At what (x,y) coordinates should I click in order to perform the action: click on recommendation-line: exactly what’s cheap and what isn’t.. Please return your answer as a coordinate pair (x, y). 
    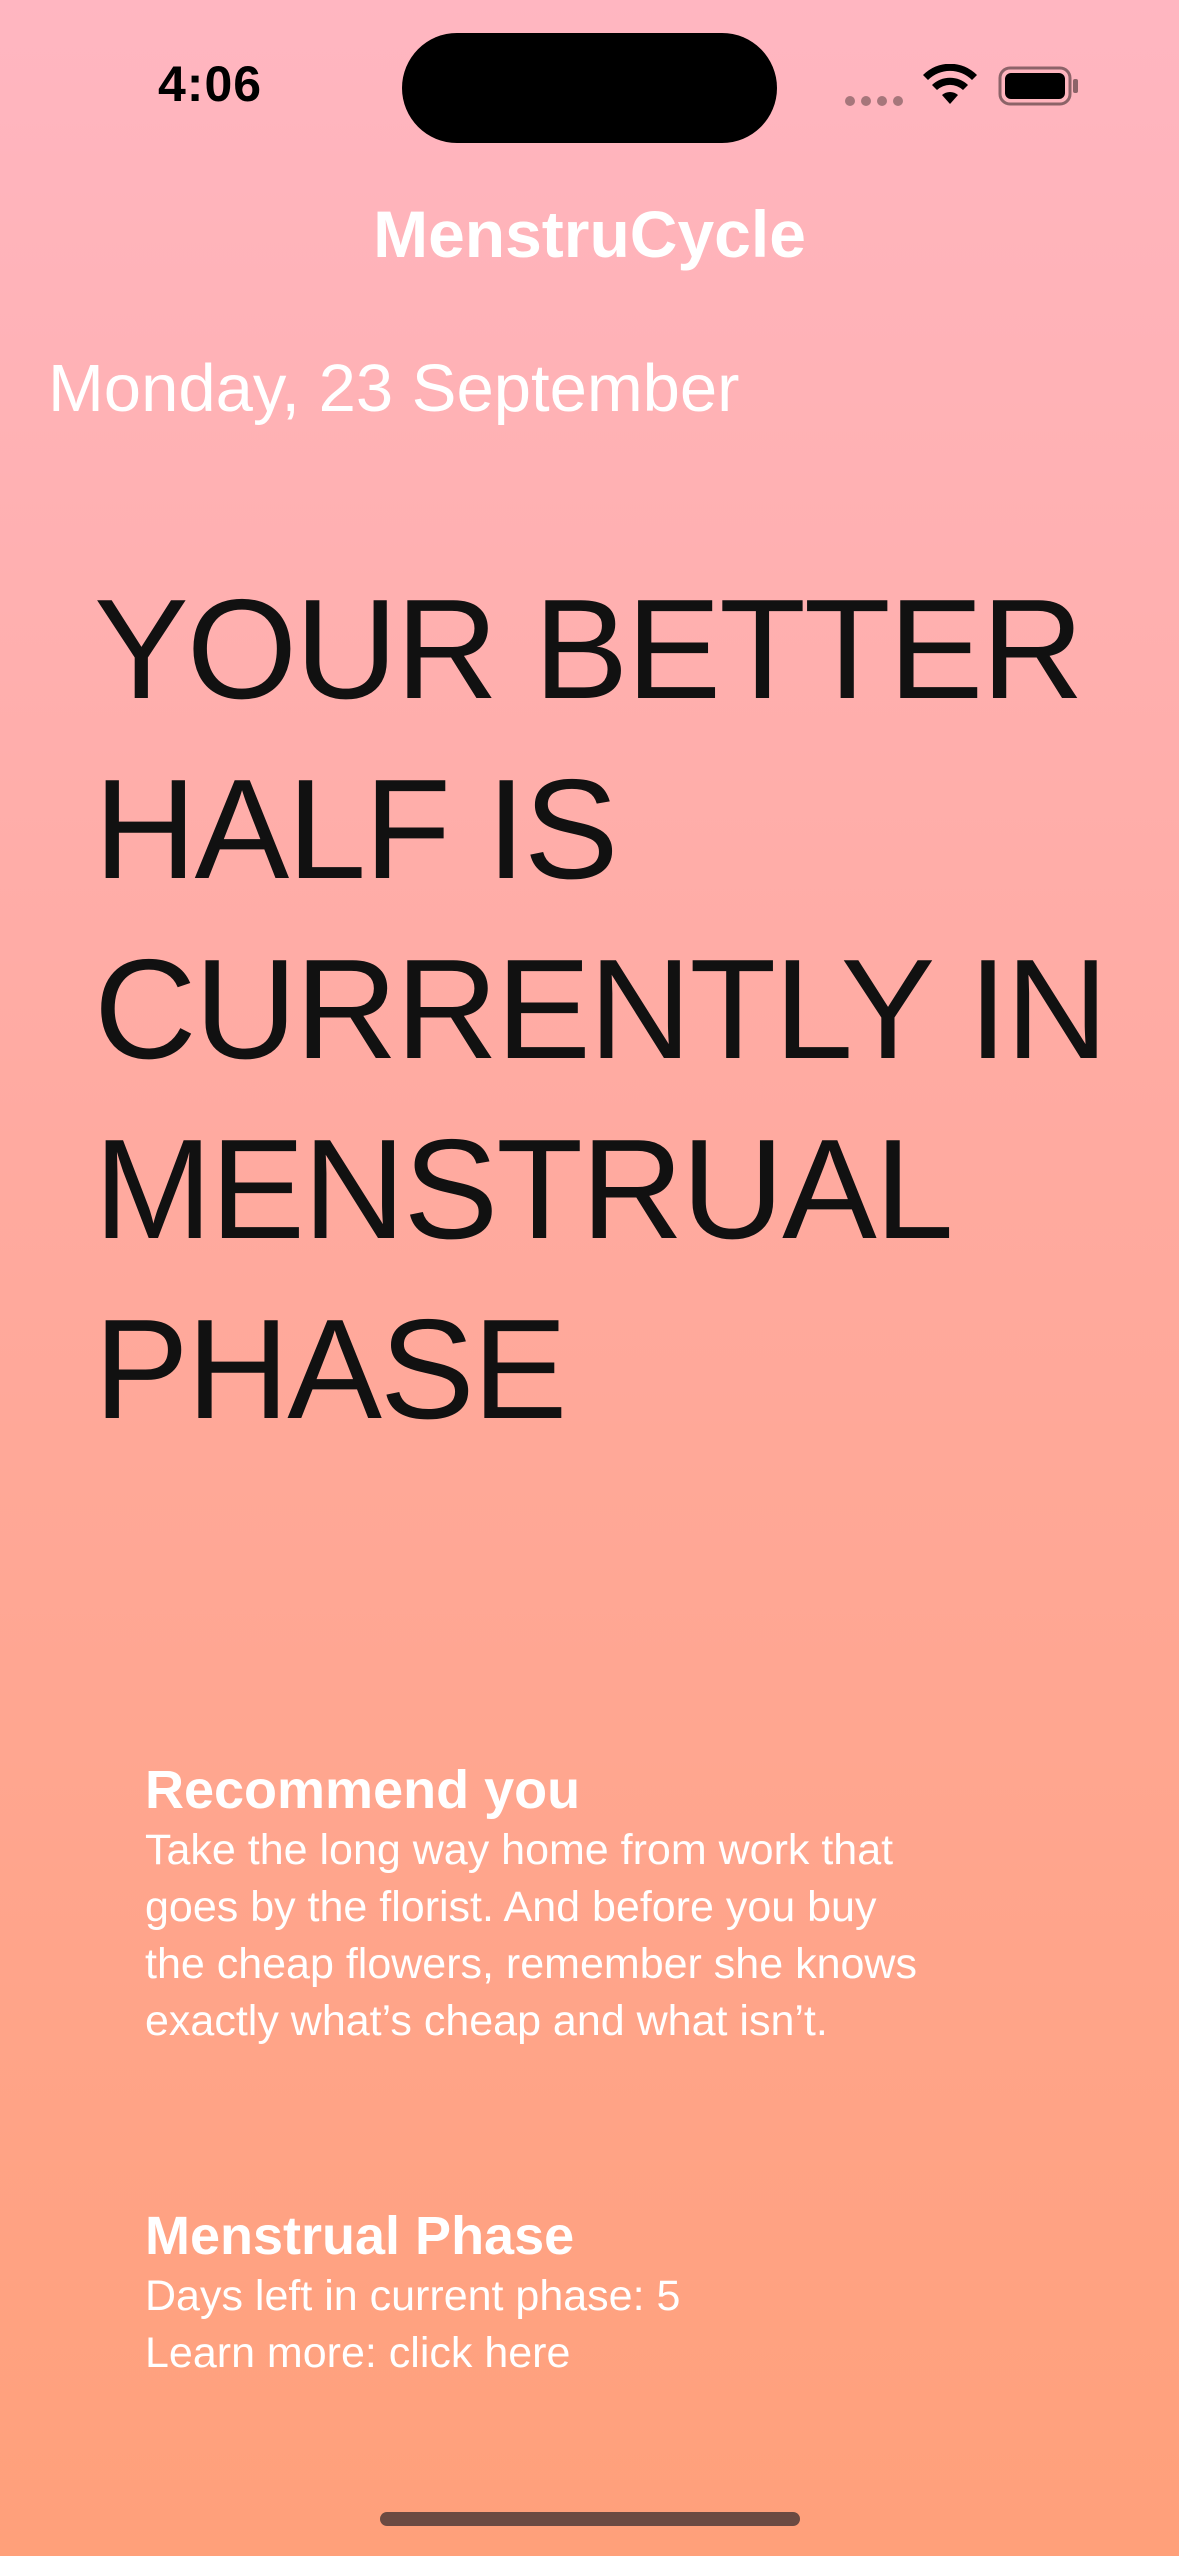
    Looking at the image, I should click on (486, 2021).